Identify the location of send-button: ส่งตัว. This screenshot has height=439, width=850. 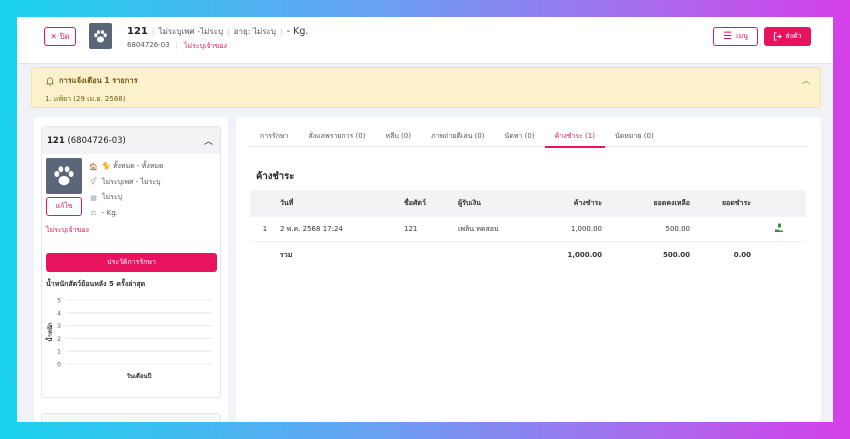
(787, 36).